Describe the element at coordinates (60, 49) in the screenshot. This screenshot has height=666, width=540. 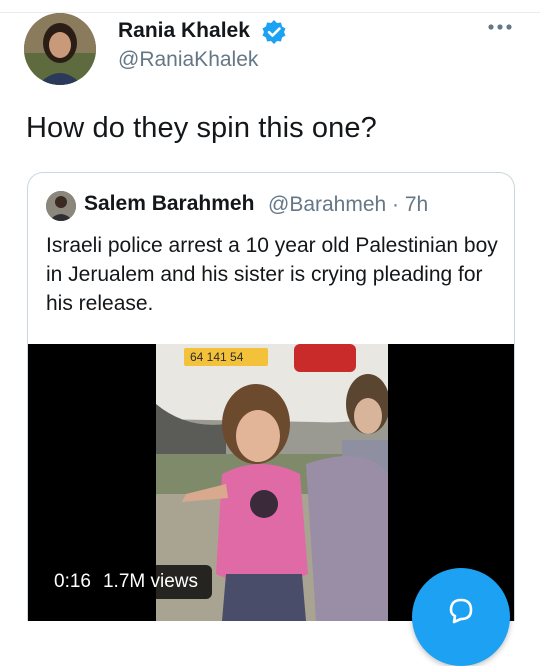
I see `author-avatar` at that location.